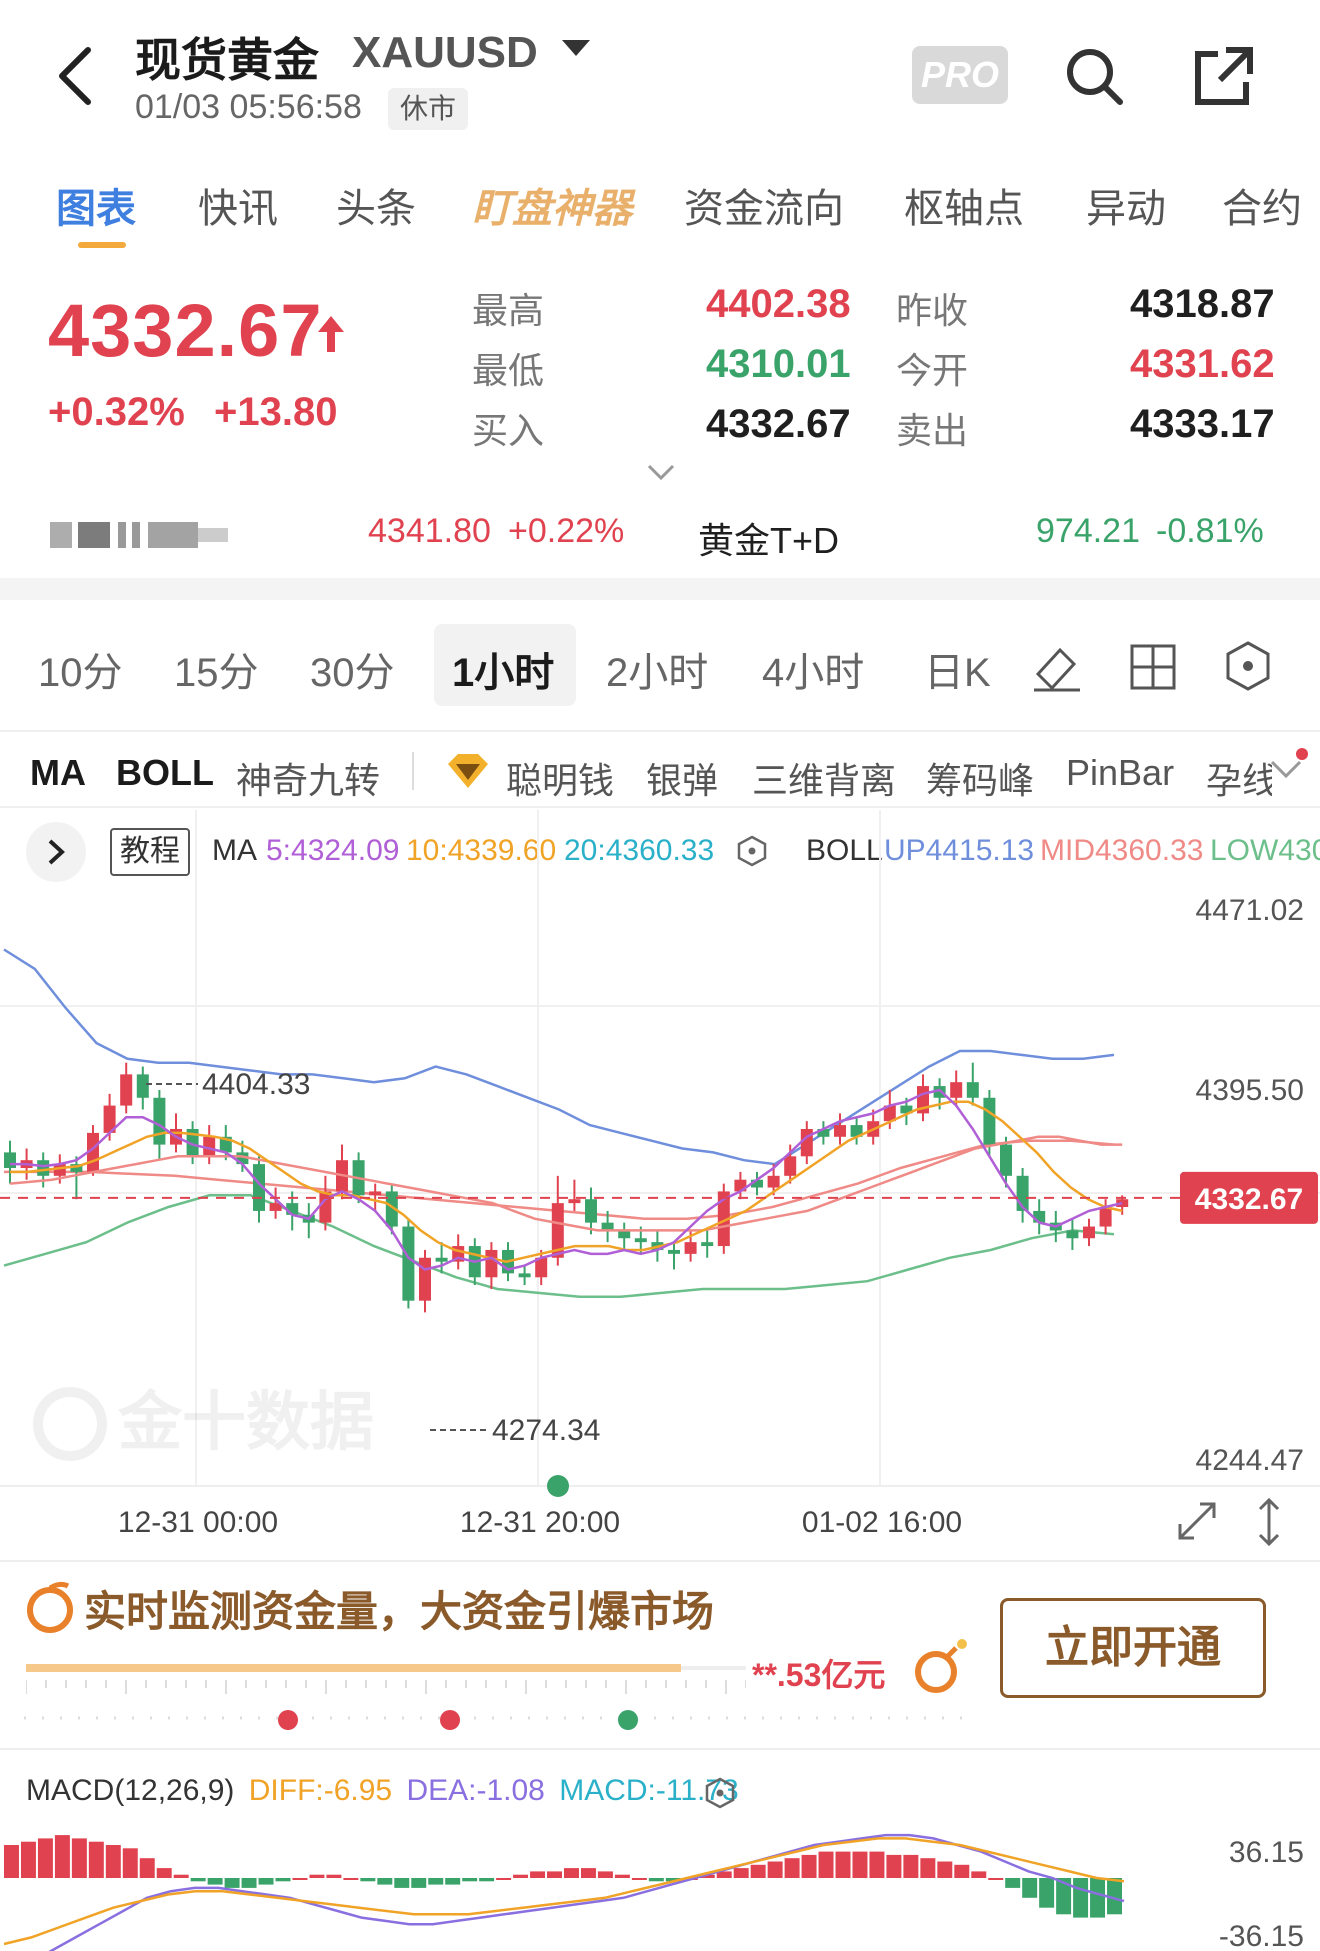 Image resolution: width=1320 pixels, height=1951 pixels. Describe the element at coordinates (1239, 778) in the screenshot. I see `indicator-inside-bar: 孕线` at that location.